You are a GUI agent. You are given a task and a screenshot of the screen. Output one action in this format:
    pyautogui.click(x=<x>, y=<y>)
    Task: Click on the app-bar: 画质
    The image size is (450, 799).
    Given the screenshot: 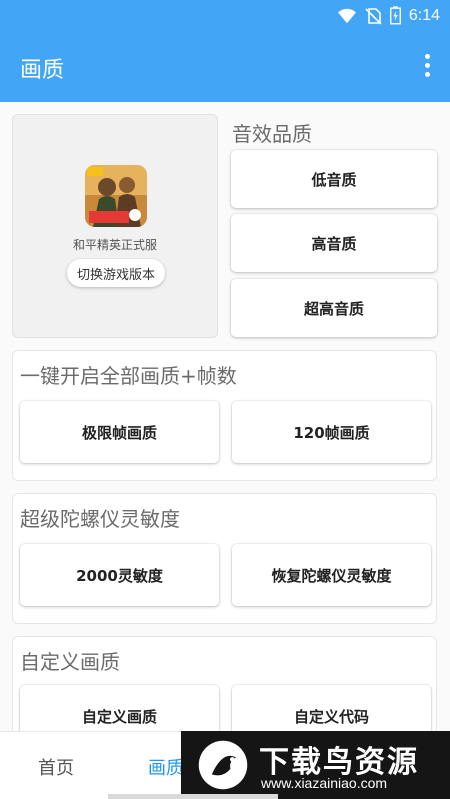 What is the action you would take?
    pyautogui.click(x=225, y=67)
    